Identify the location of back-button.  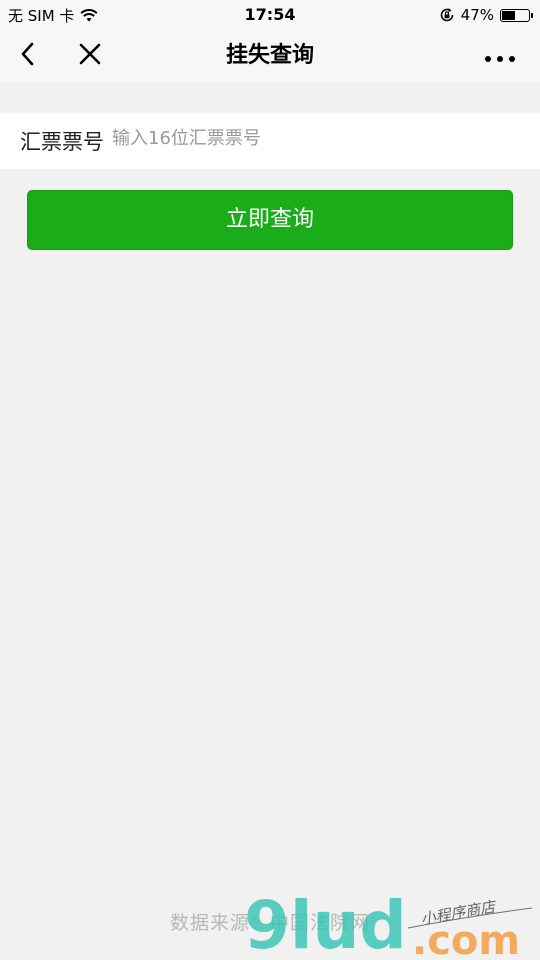
(28, 56).